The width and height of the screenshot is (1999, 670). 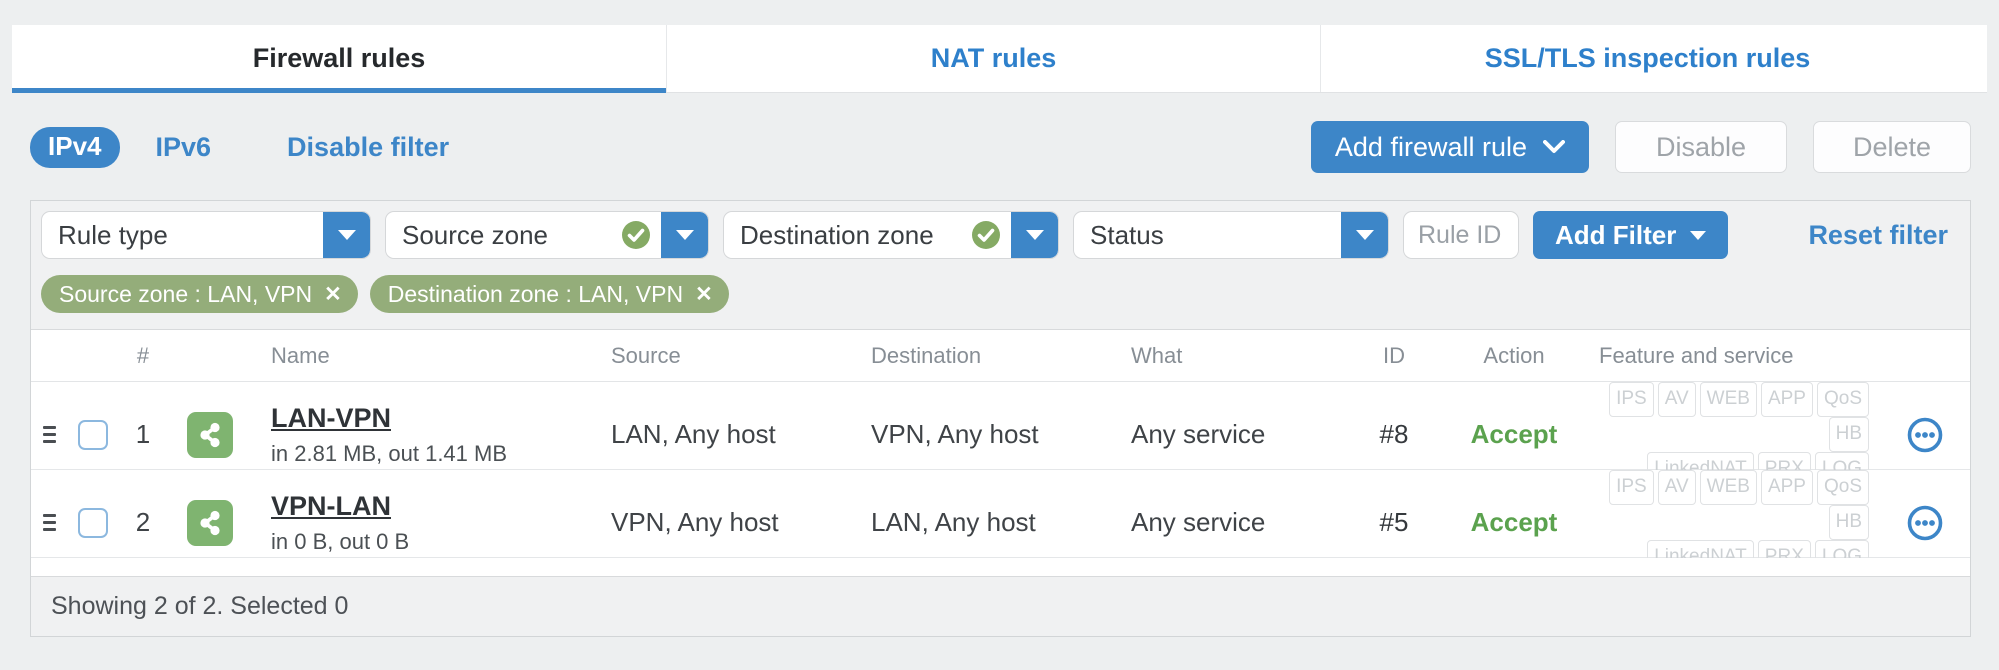 I want to click on rule-traffic: in 2.81 MB, out 1.41 MB, so click(x=389, y=453).